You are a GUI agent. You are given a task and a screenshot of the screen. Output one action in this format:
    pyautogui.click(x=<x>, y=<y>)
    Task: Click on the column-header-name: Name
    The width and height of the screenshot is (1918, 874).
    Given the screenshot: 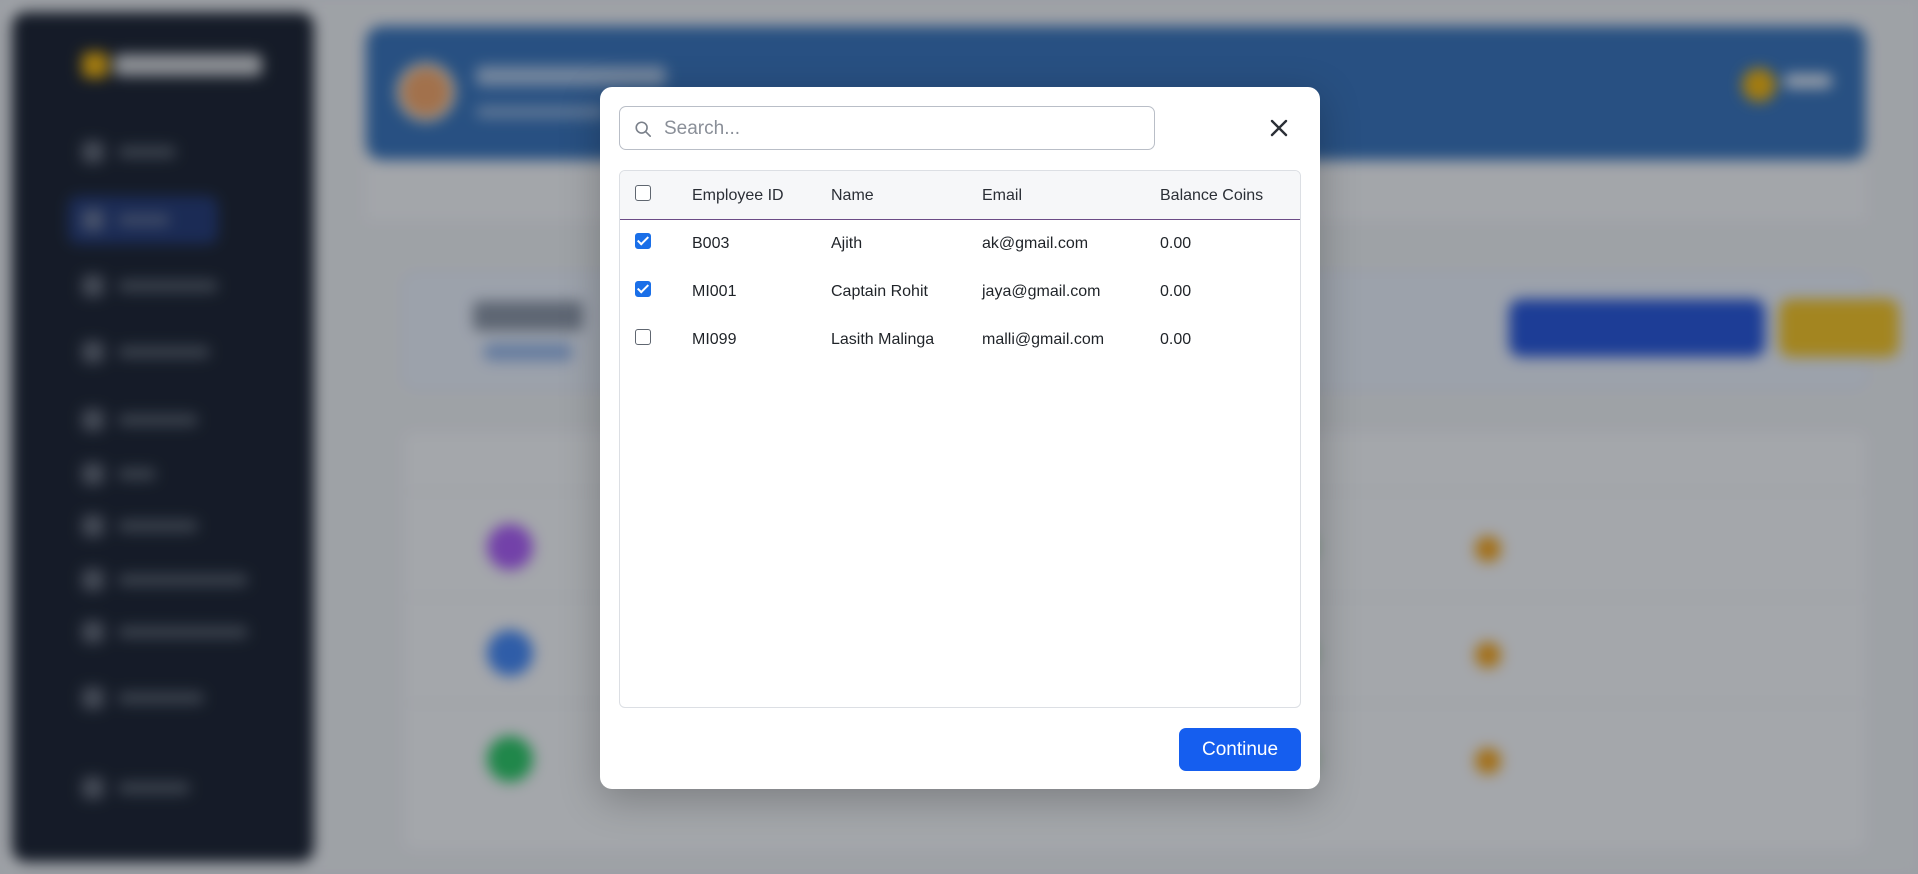 What is the action you would take?
    pyautogui.click(x=852, y=195)
    